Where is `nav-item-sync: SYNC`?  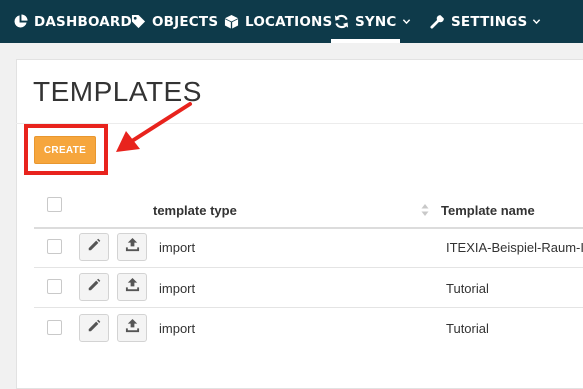
nav-item-sync: SYNC is located at coordinates (372, 21).